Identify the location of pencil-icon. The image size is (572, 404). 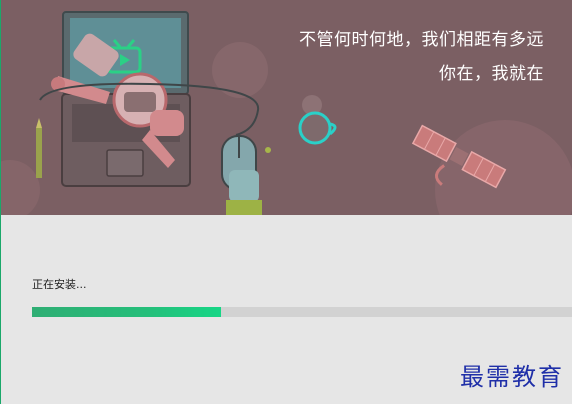
(39, 148).